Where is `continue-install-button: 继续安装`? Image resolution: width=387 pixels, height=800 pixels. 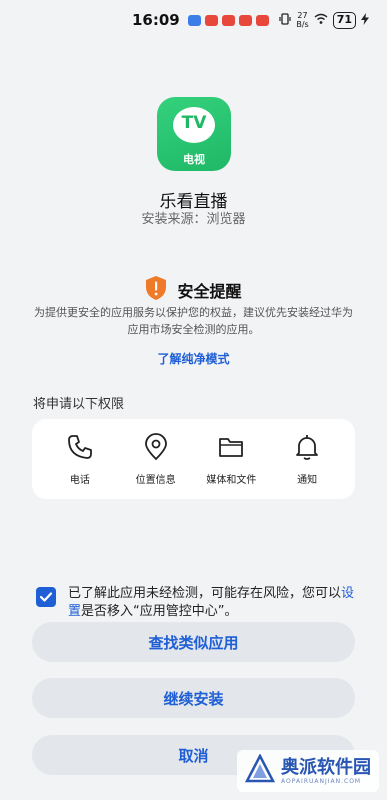
continue-install-button: 继续安装 is located at coordinates (193, 698).